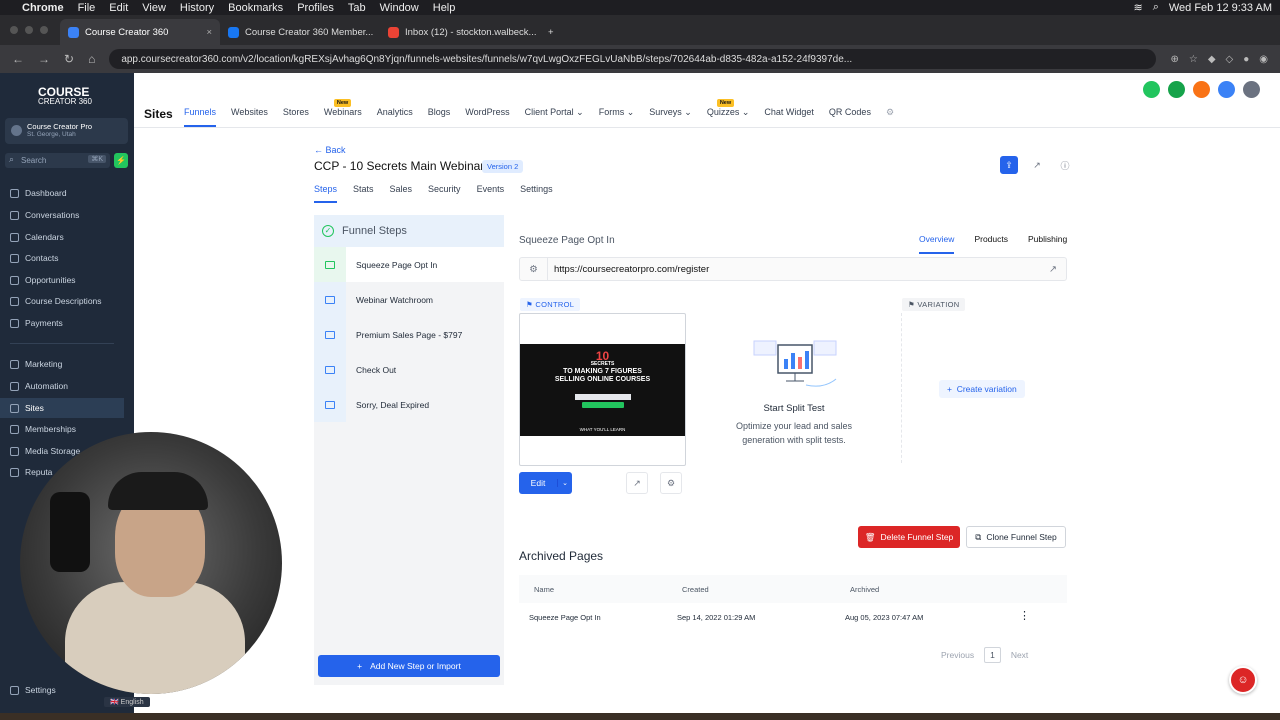  What do you see at coordinates (62, 280) in the screenshot?
I see `sidebar-item-opportunities: Opportunities` at bounding box center [62, 280].